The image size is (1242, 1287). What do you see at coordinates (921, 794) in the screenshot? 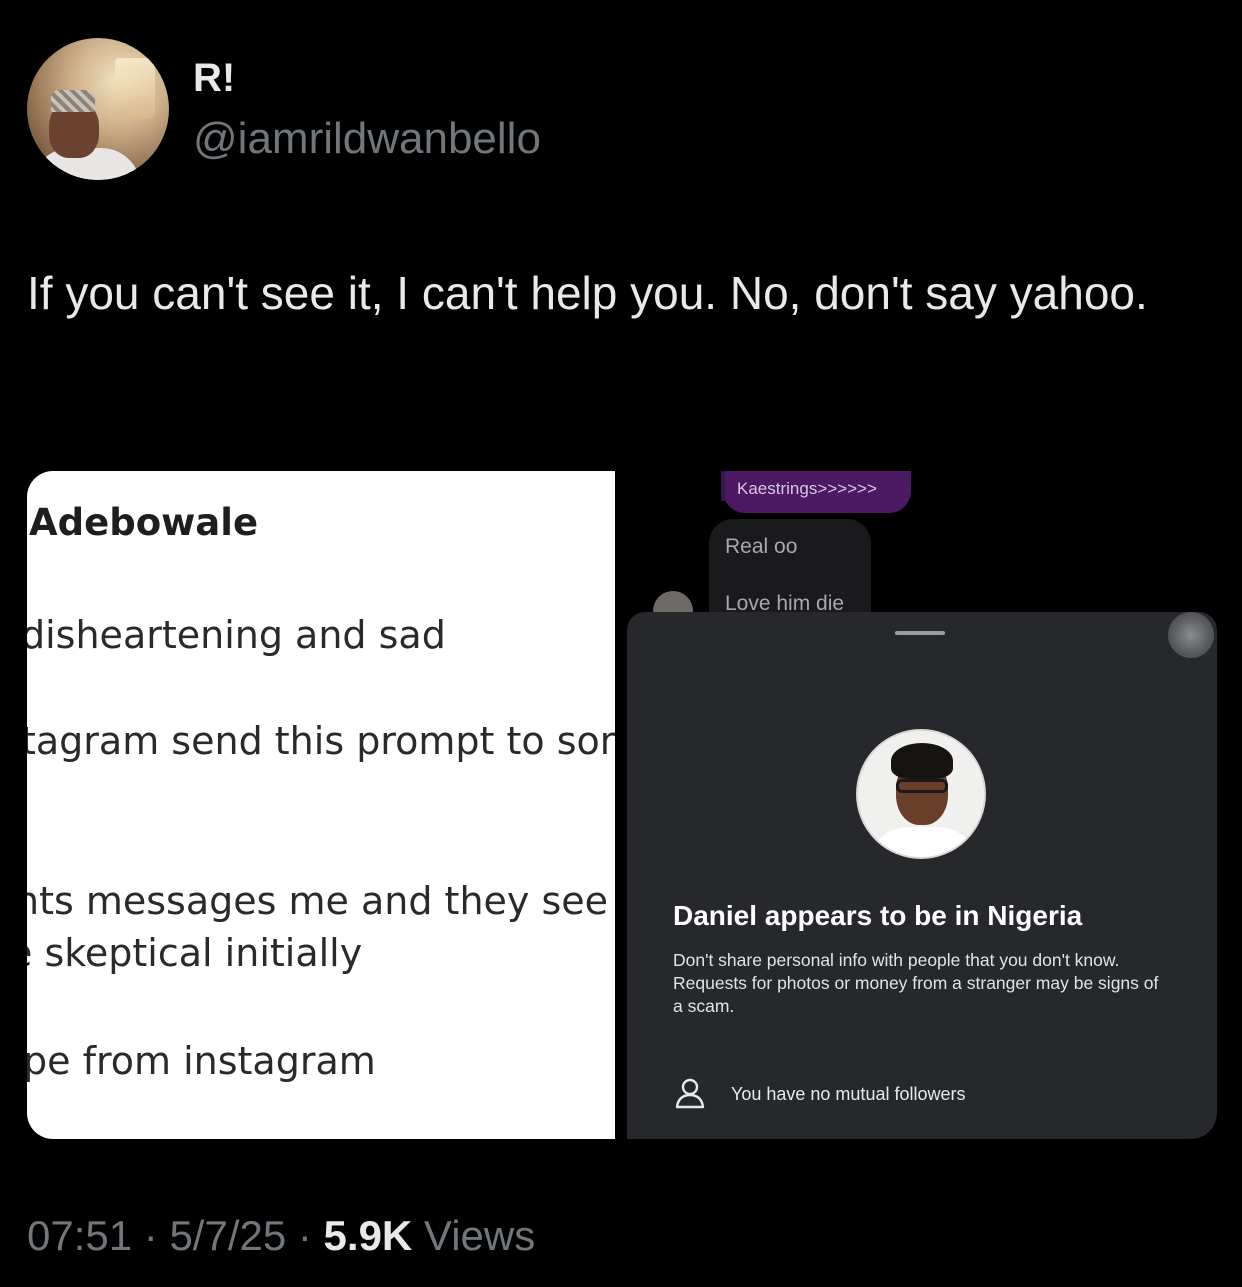
I see `profile-photo` at bounding box center [921, 794].